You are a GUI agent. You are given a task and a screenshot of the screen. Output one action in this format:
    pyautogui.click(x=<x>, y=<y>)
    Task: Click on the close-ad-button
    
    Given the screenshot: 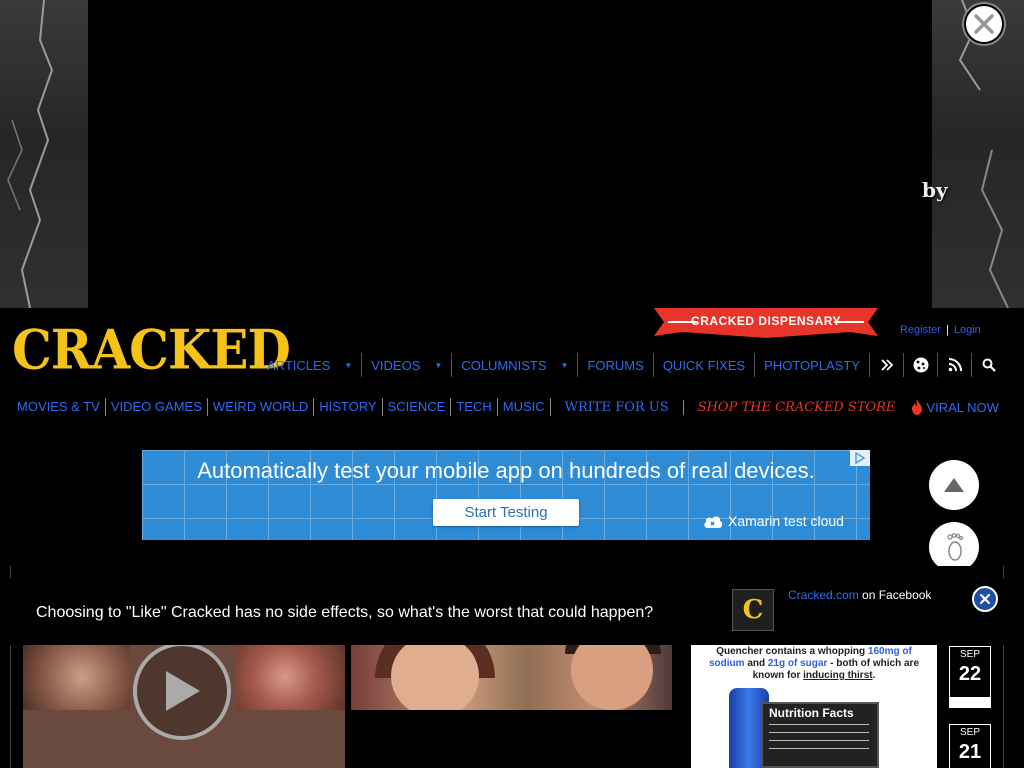 What is the action you would take?
    pyautogui.click(x=984, y=24)
    